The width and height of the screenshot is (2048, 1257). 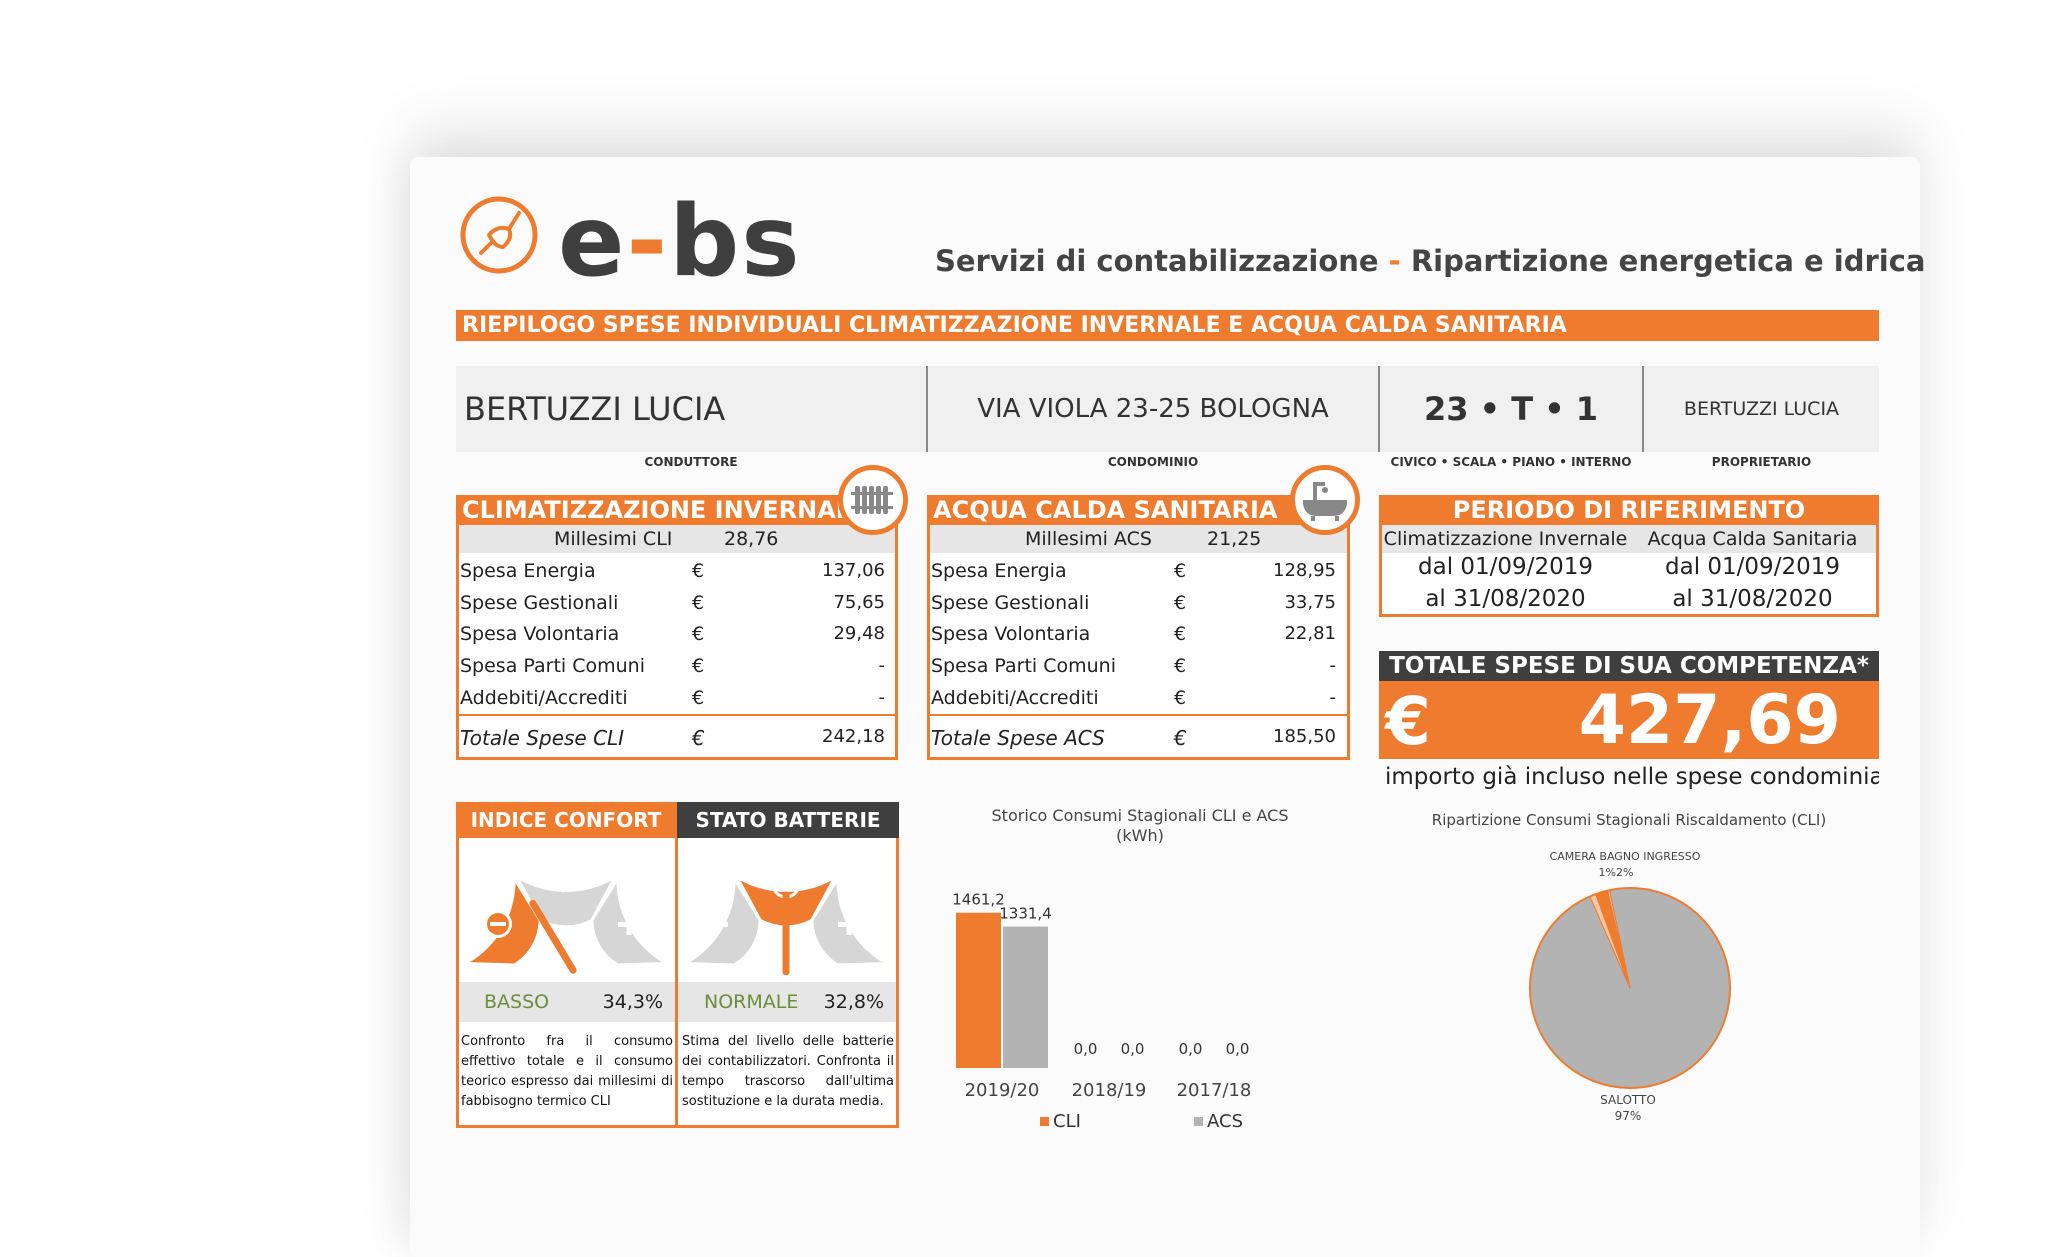 What do you see at coordinates (1304, 736) in the screenshot?
I see `acs-total-value: 185,50` at bounding box center [1304, 736].